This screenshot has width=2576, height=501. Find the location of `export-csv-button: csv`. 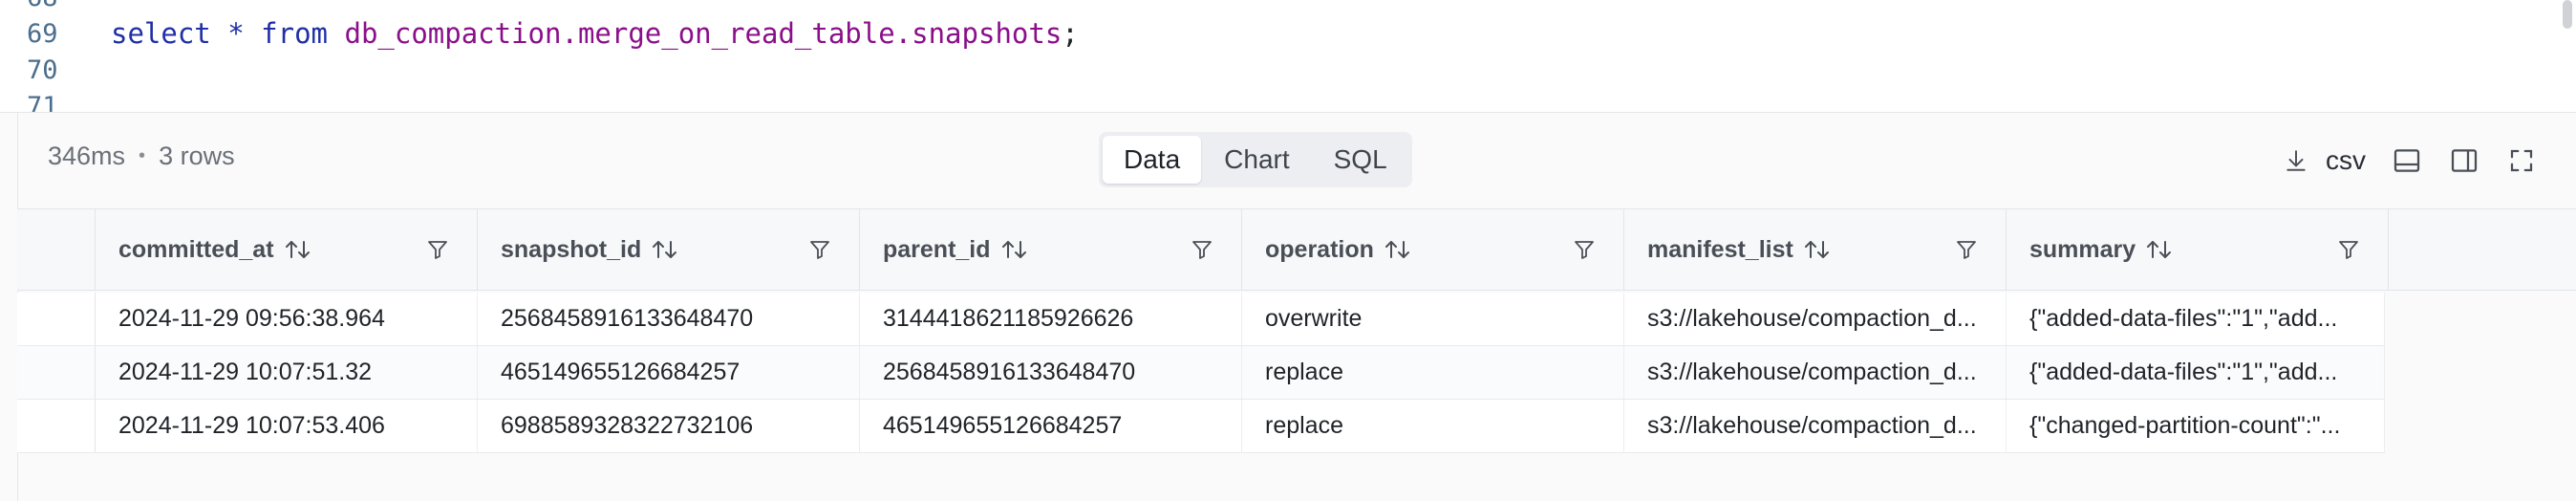

export-csv-button: csv is located at coordinates (2323, 160).